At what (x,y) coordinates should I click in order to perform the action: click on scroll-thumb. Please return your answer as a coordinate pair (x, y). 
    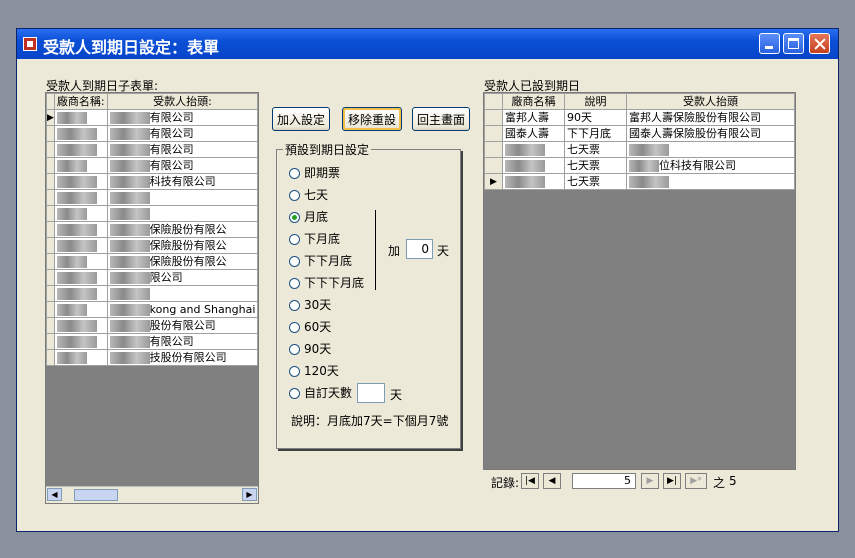
    Looking at the image, I should click on (96, 495).